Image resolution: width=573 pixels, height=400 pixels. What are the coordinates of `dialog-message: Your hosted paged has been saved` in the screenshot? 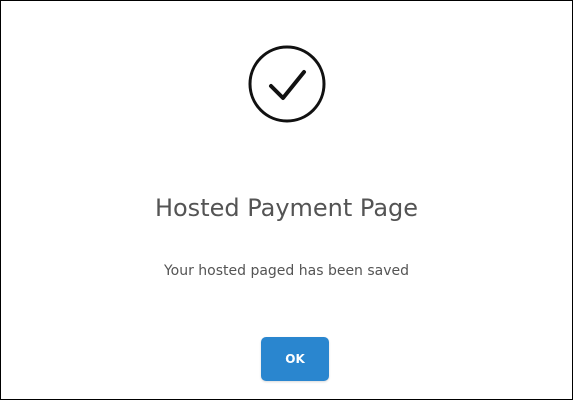 It's located at (286, 271).